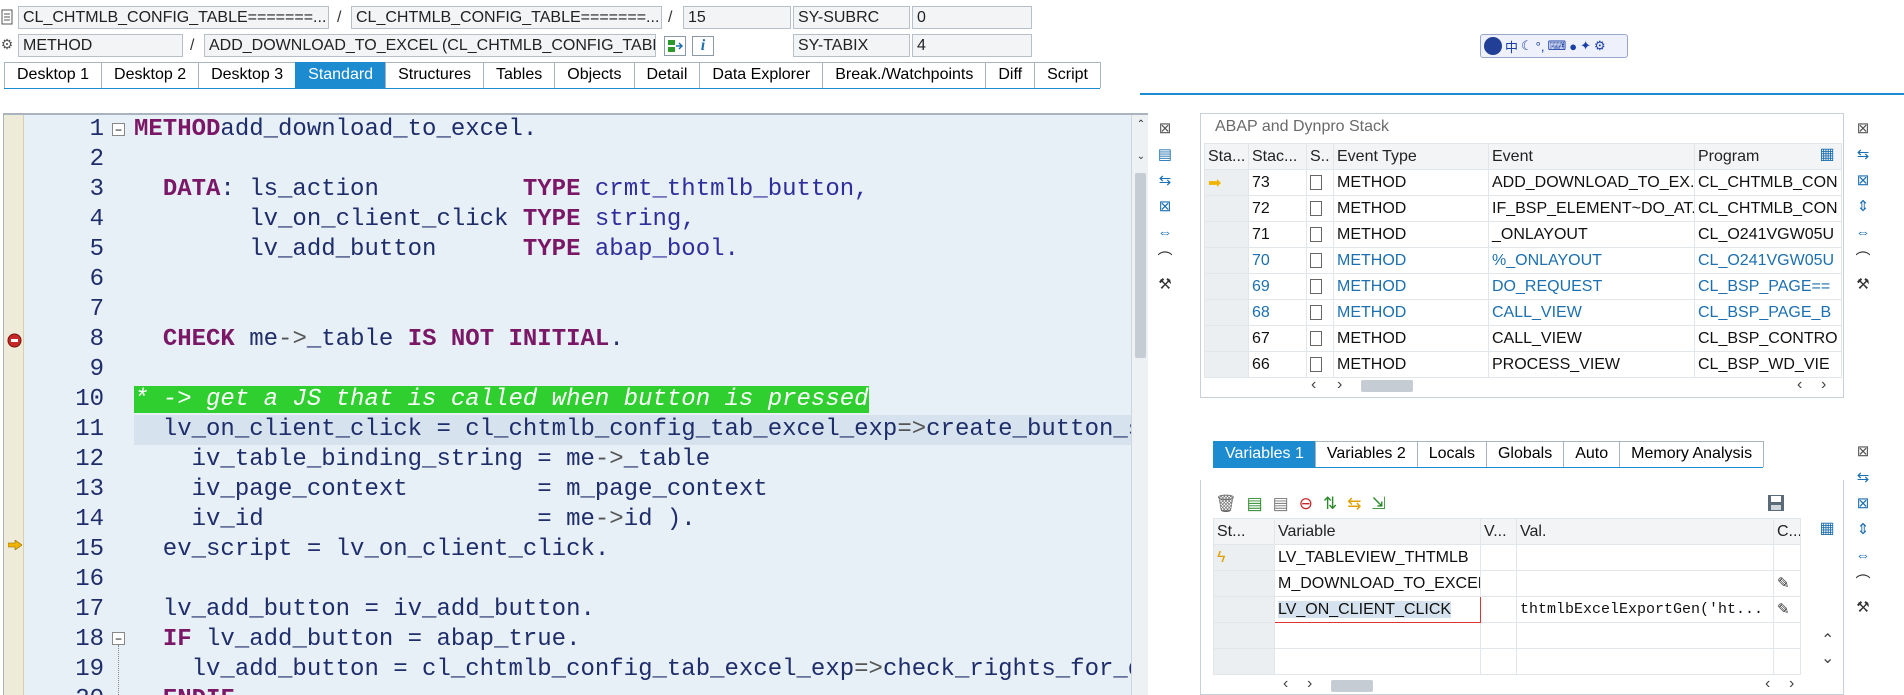  I want to click on tab-desktop-3: Desktop 3, so click(247, 75).